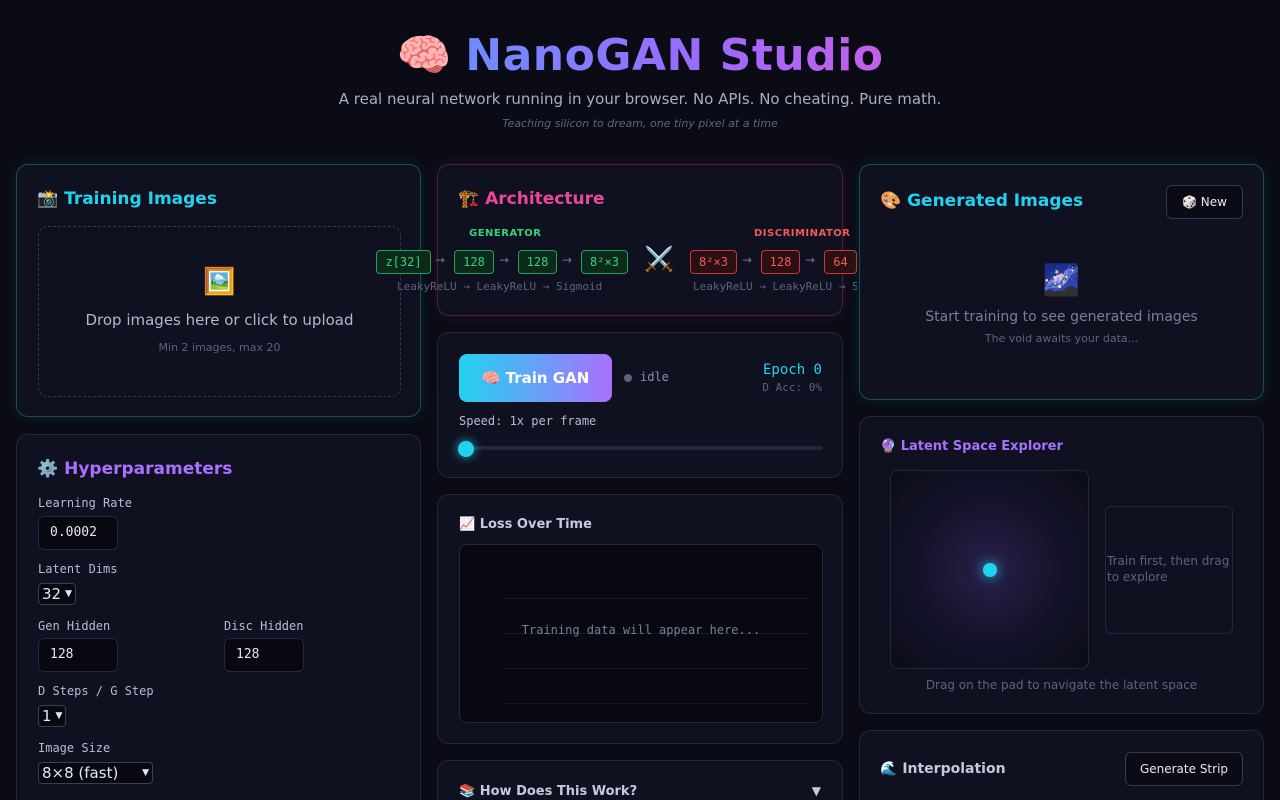 Image resolution: width=1280 pixels, height=800 pixels. Describe the element at coordinates (604, 262) in the screenshot. I see `gen-node-output: 8²×3` at that location.